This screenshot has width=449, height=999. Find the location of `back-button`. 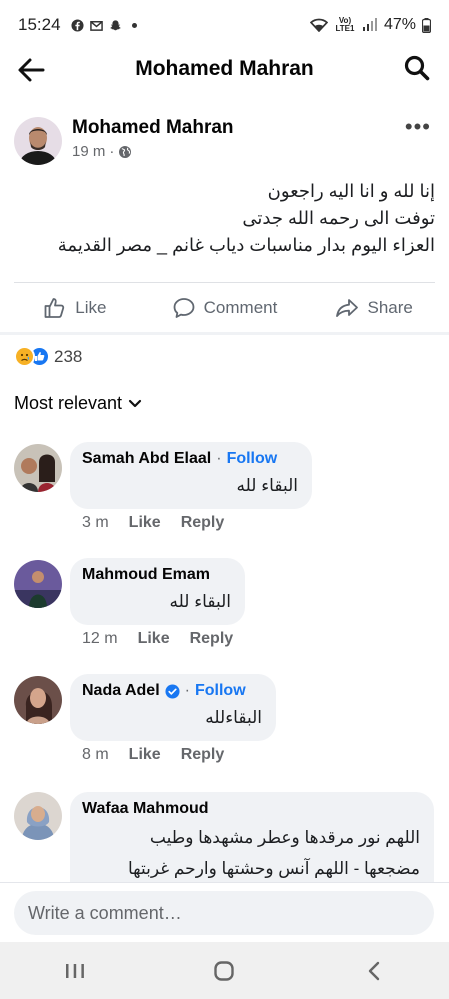

back-button is located at coordinates (32, 70).